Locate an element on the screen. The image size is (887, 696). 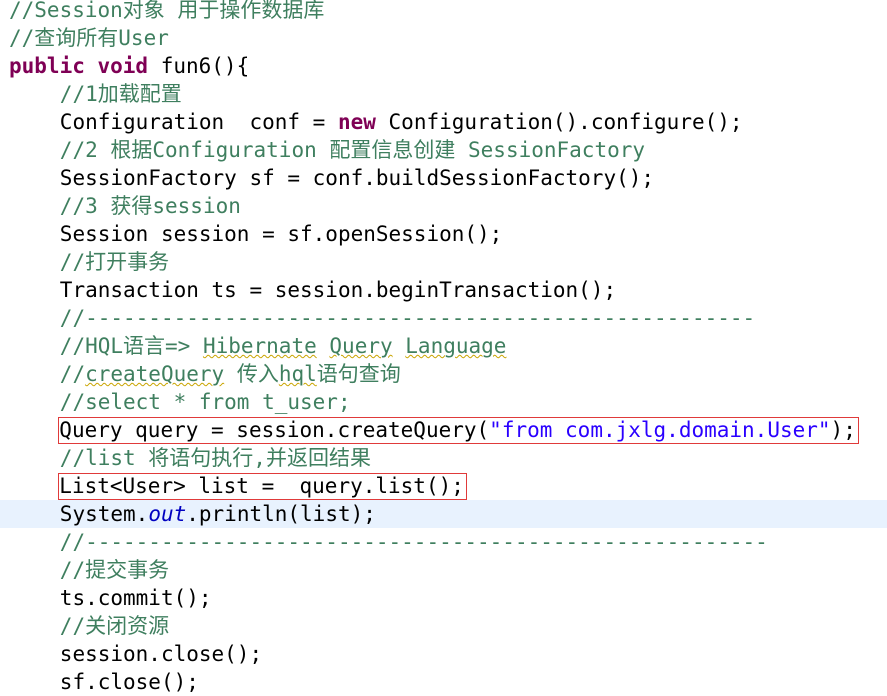
code-line: //打开事务 is located at coordinates (443, 262).